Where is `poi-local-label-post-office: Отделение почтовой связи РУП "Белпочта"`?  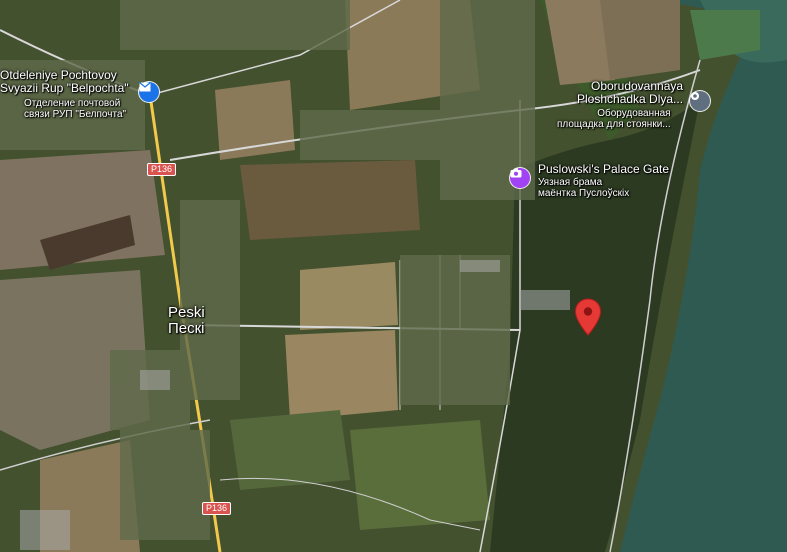
poi-local-label-post-office: Отделение почтовой связи РУП "Белпочта" is located at coordinates (75, 109).